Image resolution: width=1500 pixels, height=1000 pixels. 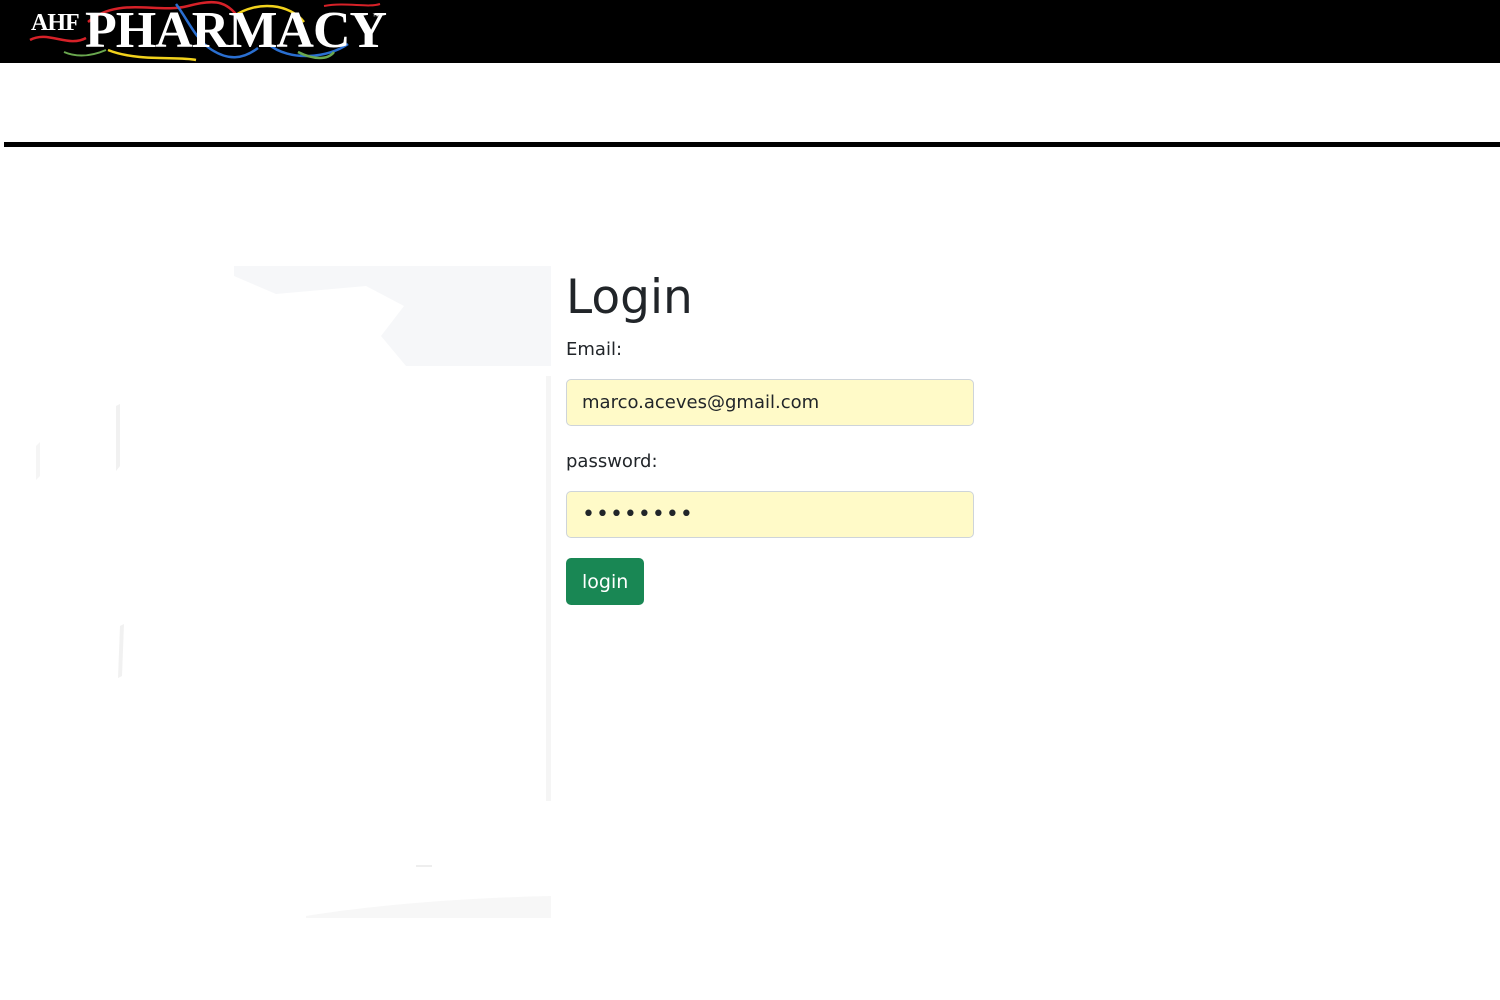 I want to click on header-divider, so click(x=752, y=144).